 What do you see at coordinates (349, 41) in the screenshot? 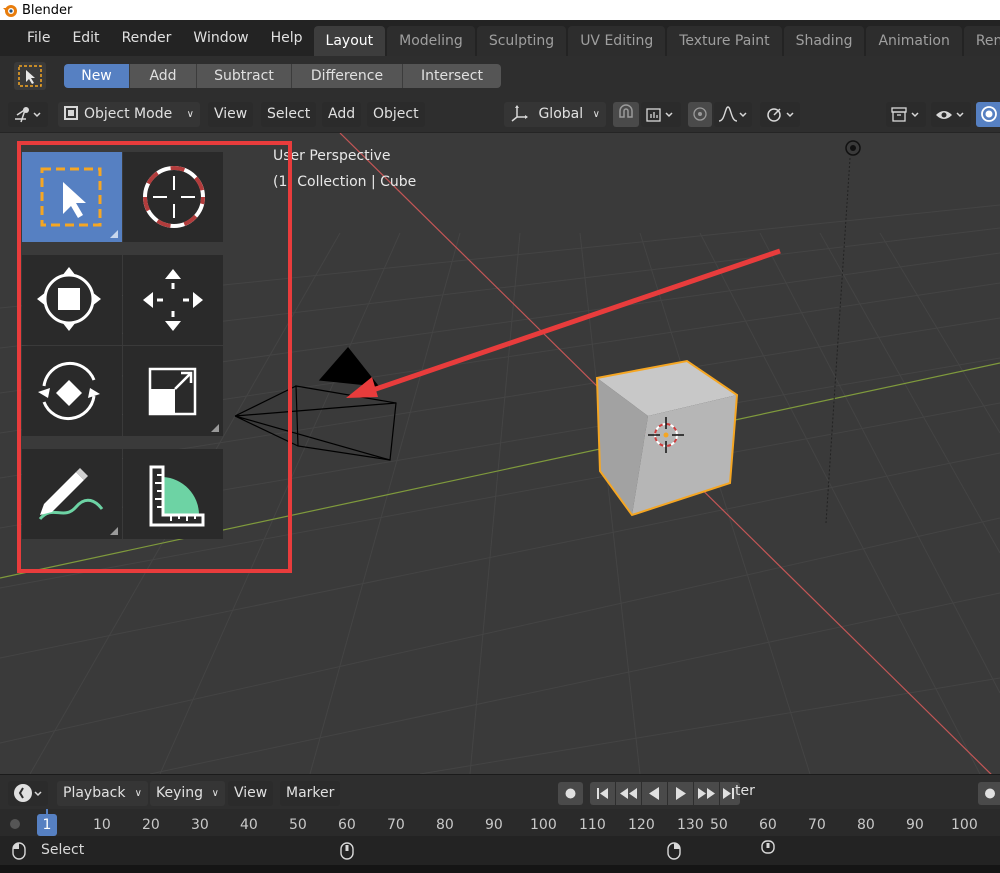
I see `tab-layout: Layout` at bounding box center [349, 41].